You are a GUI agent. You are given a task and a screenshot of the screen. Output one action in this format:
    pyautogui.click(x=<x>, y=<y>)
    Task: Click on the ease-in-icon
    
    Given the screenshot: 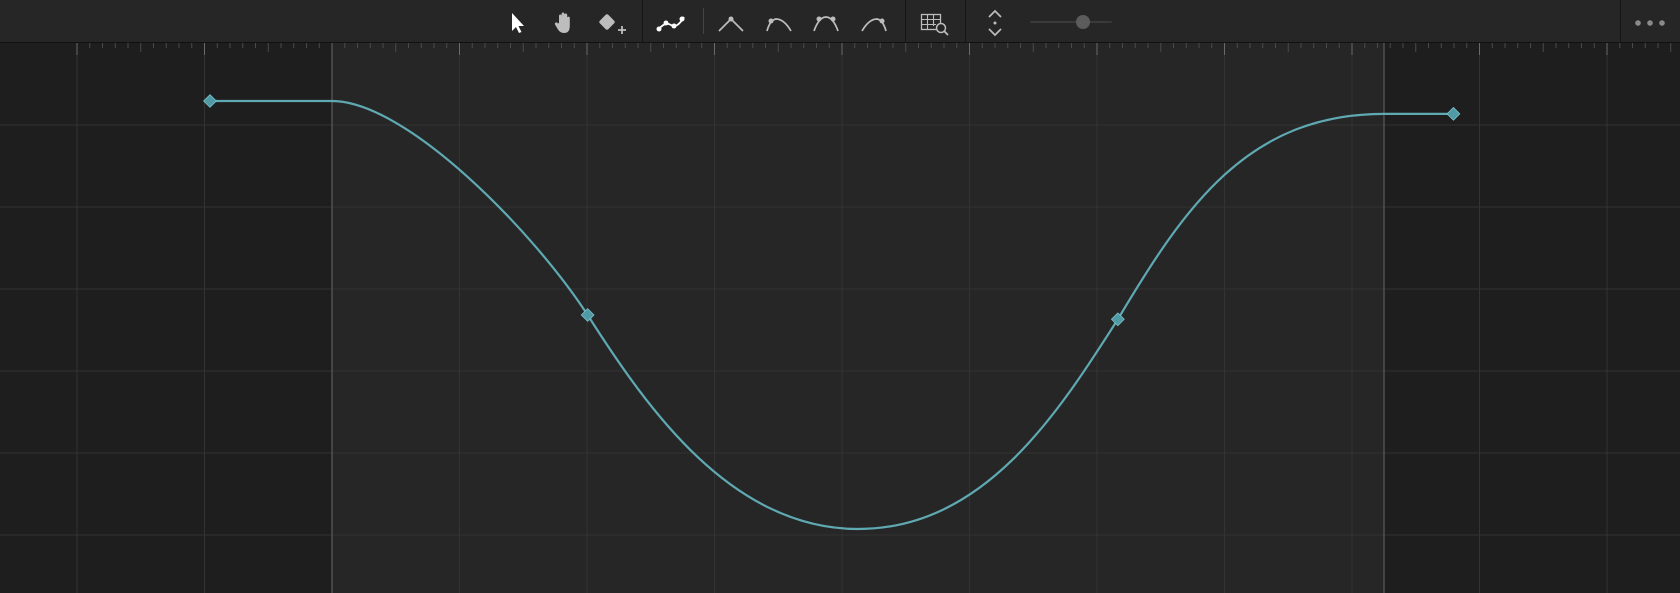 What is the action you would take?
    pyautogui.click(x=779, y=25)
    